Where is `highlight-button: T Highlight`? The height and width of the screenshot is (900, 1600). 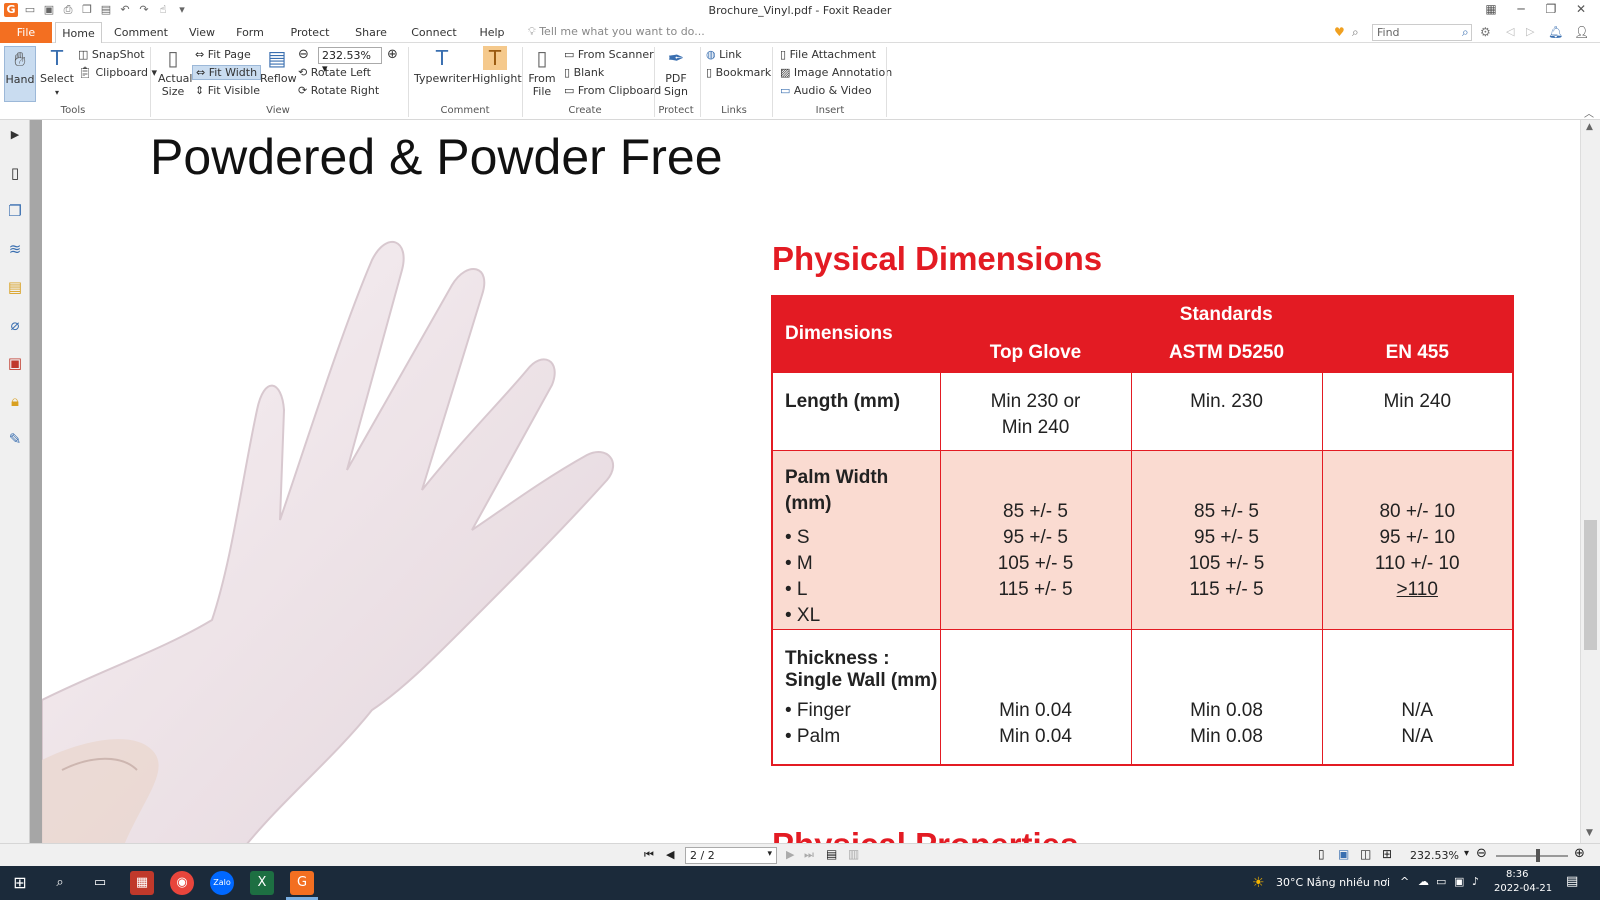 highlight-button: T Highlight is located at coordinates (497, 65).